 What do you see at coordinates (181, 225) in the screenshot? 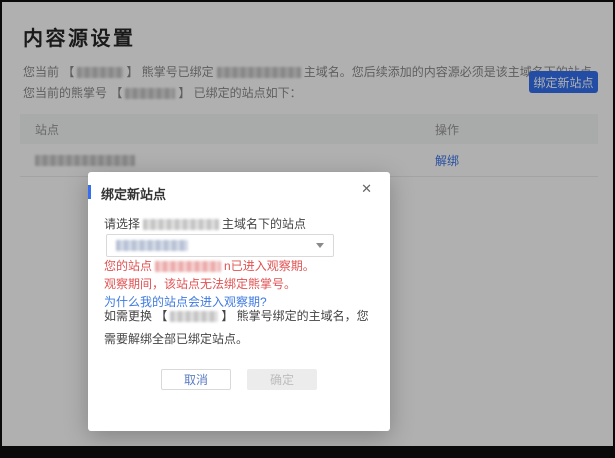
I see `redacted-domain-name` at bounding box center [181, 225].